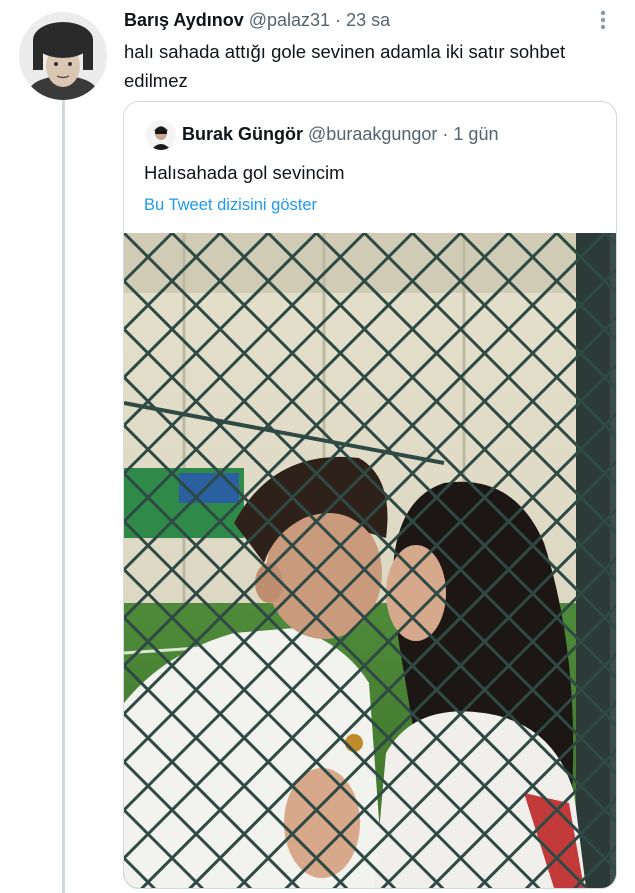  What do you see at coordinates (63, 56) in the screenshot?
I see `author-avatar` at bounding box center [63, 56].